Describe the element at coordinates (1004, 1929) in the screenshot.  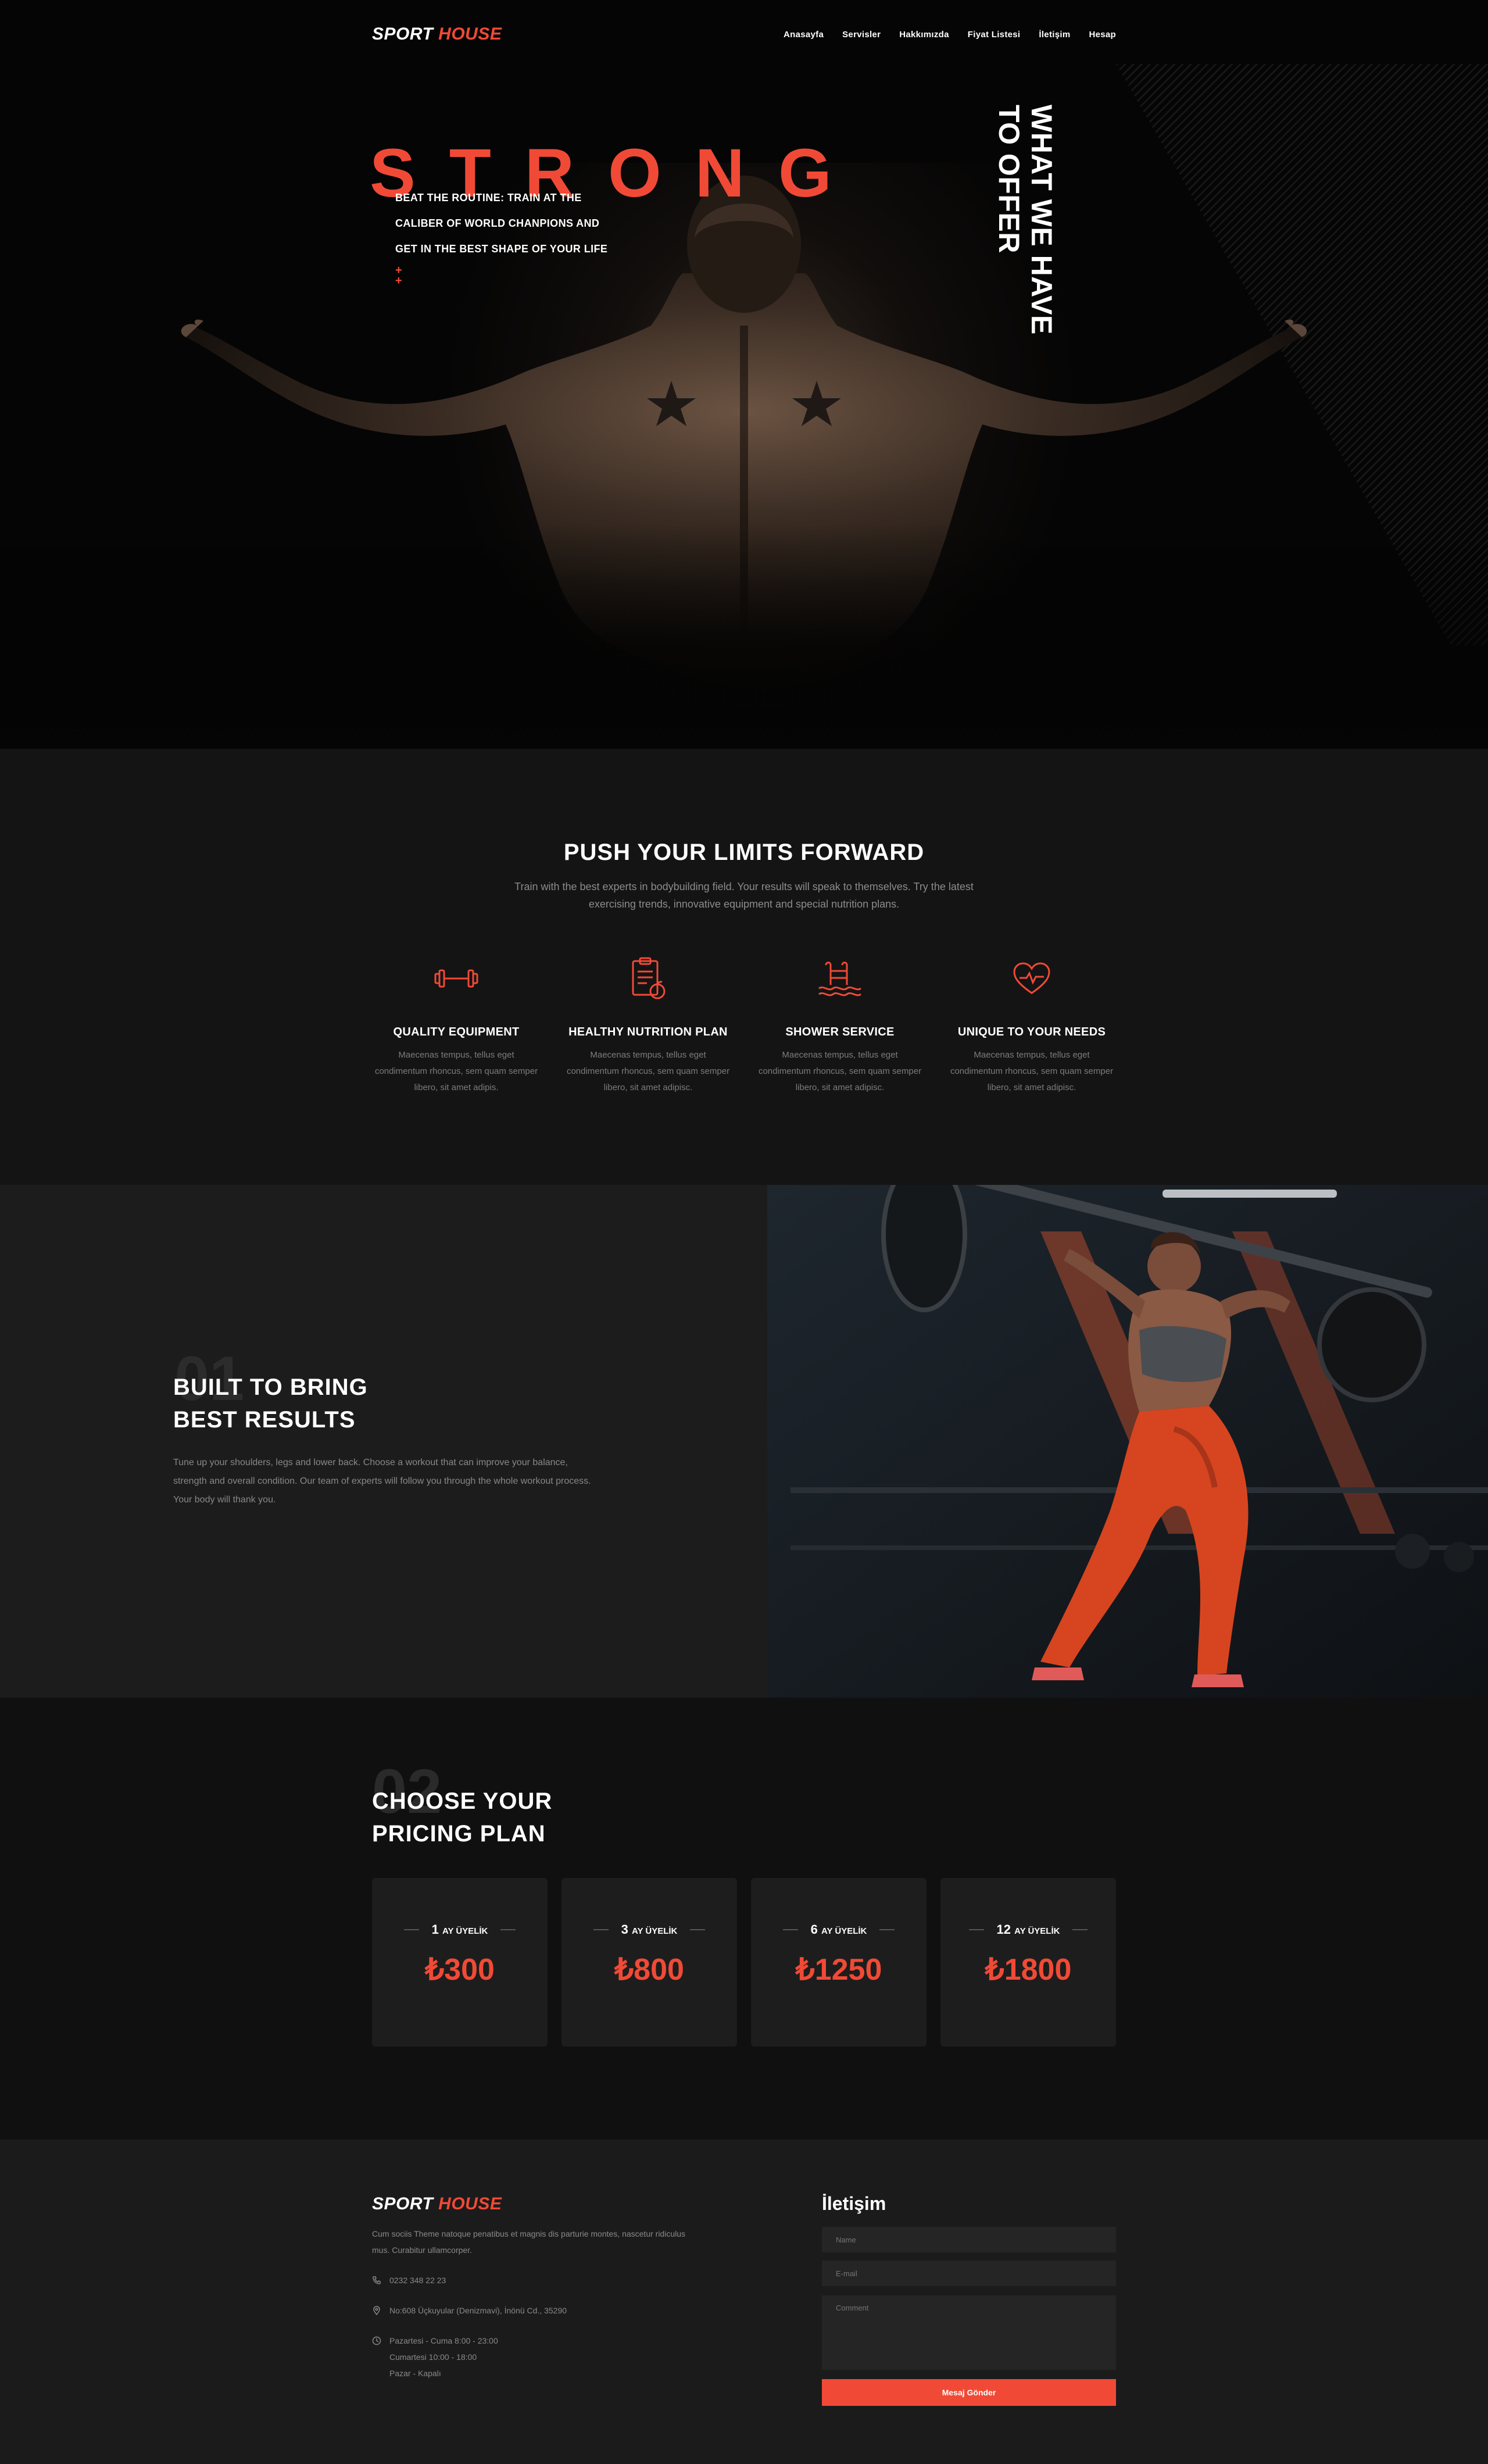
I see `plan-months: 12` at that location.